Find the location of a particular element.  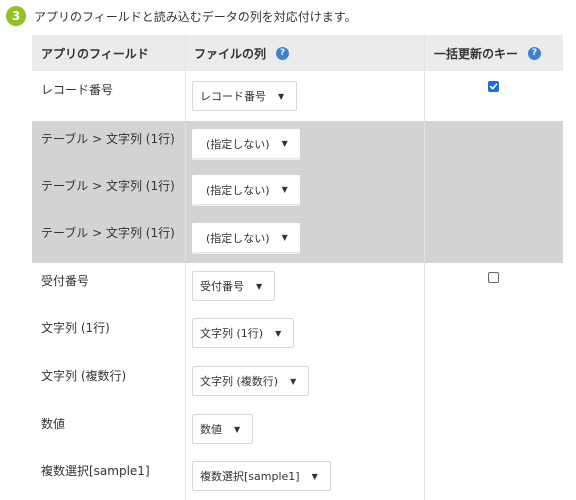

header-app-field: アプリのフィールド is located at coordinates (95, 53).